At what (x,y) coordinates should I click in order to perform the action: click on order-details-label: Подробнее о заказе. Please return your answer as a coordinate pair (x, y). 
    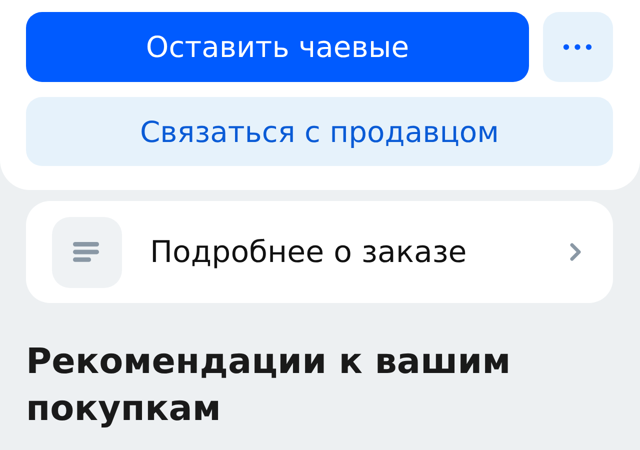
    Looking at the image, I should click on (309, 252).